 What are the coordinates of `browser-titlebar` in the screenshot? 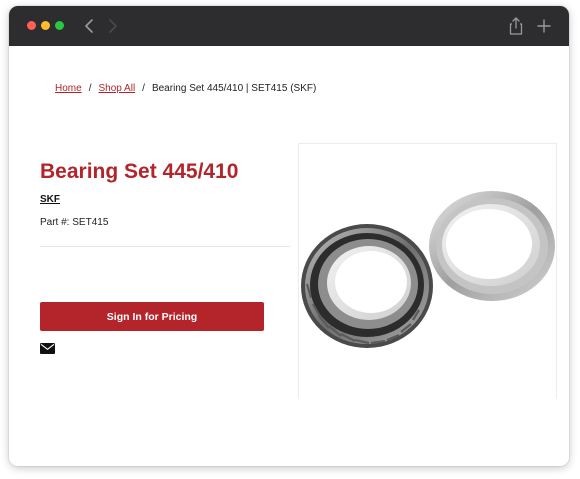 It's located at (289, 26).